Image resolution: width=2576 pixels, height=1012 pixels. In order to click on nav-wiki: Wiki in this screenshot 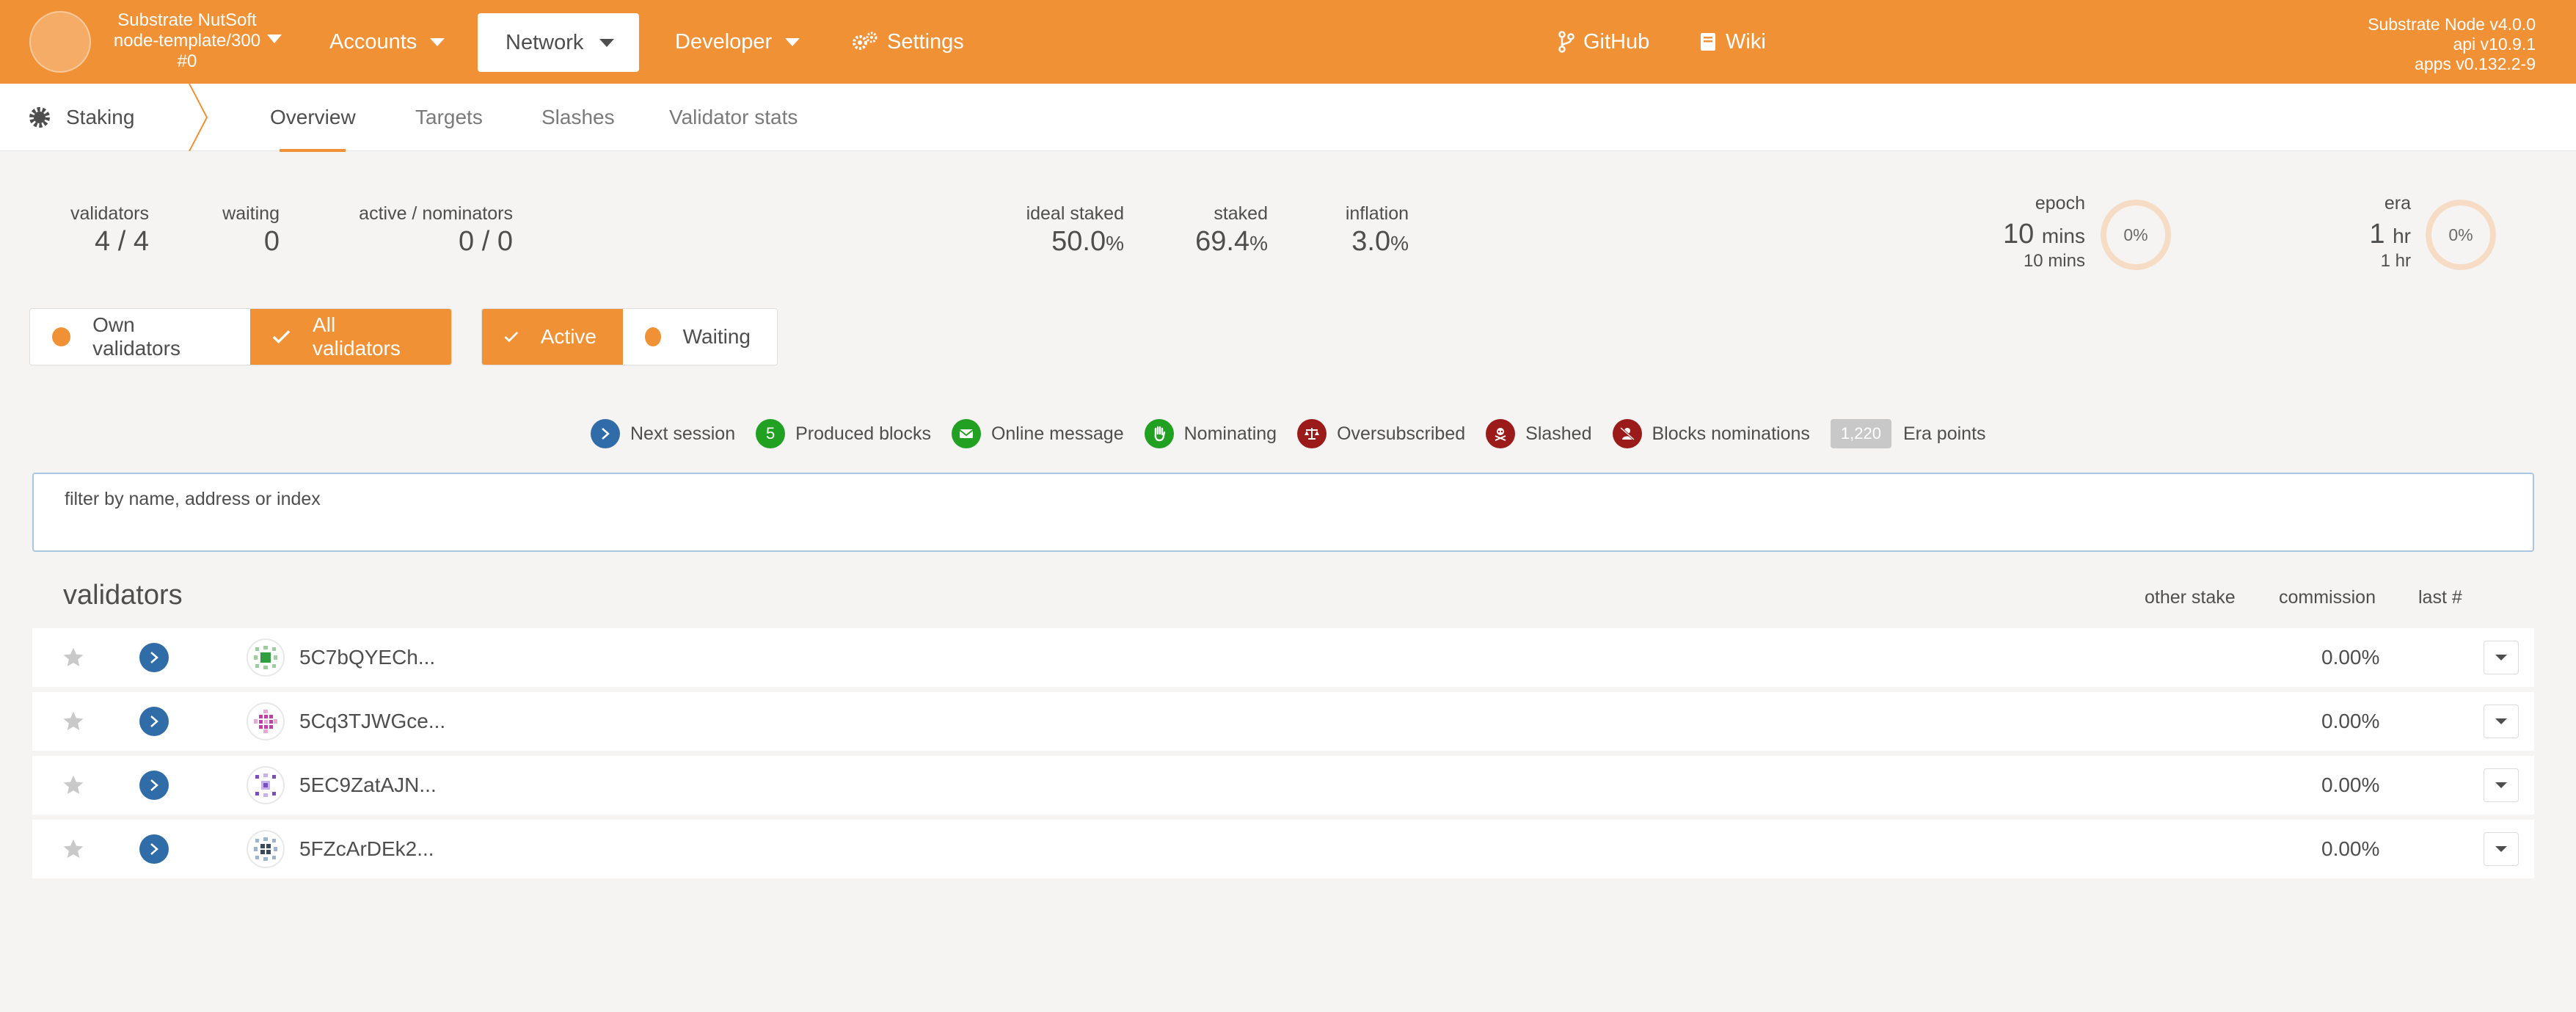, I will do `click(1733, 42)`.